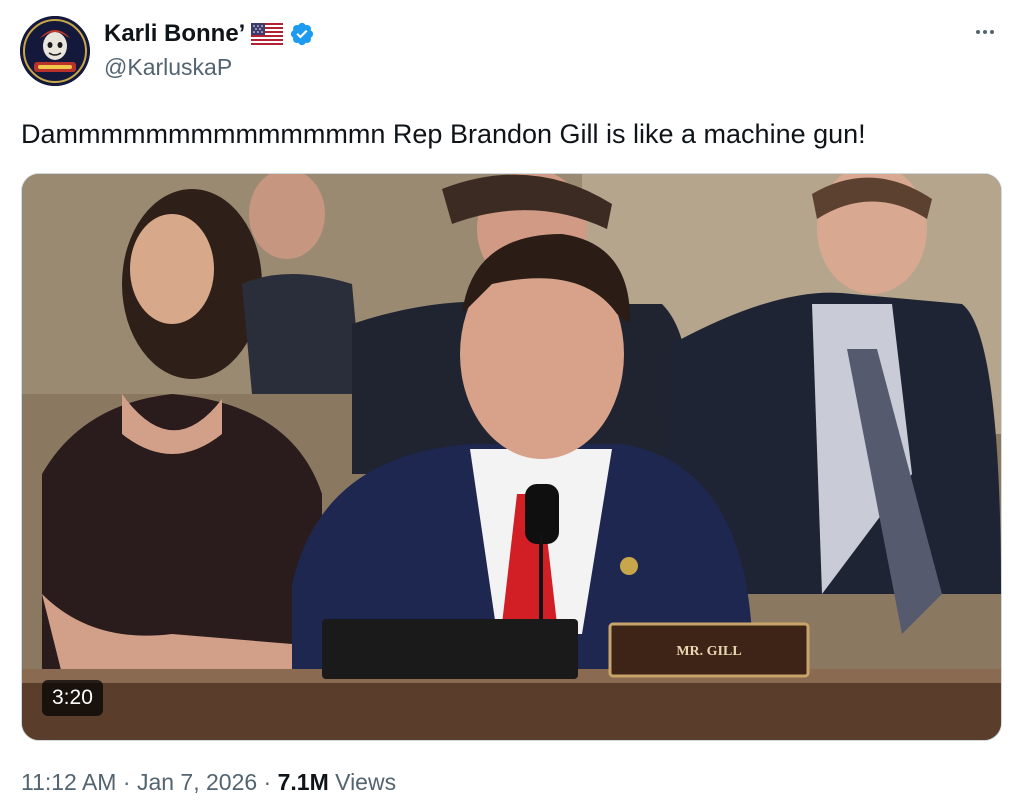  I want to click on verified-badge-icon, so click(302, 34).